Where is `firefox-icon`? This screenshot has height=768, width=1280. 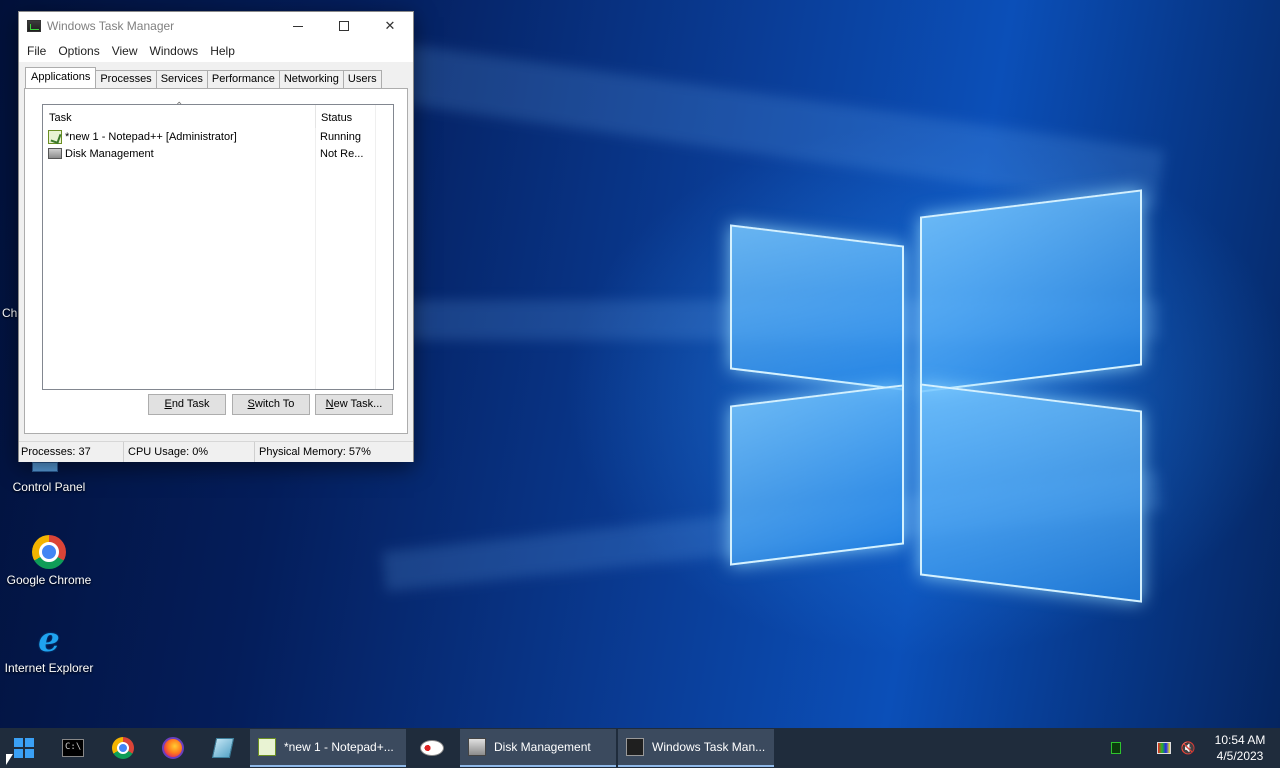 firefox-icon is located at coordinates (173, 748).